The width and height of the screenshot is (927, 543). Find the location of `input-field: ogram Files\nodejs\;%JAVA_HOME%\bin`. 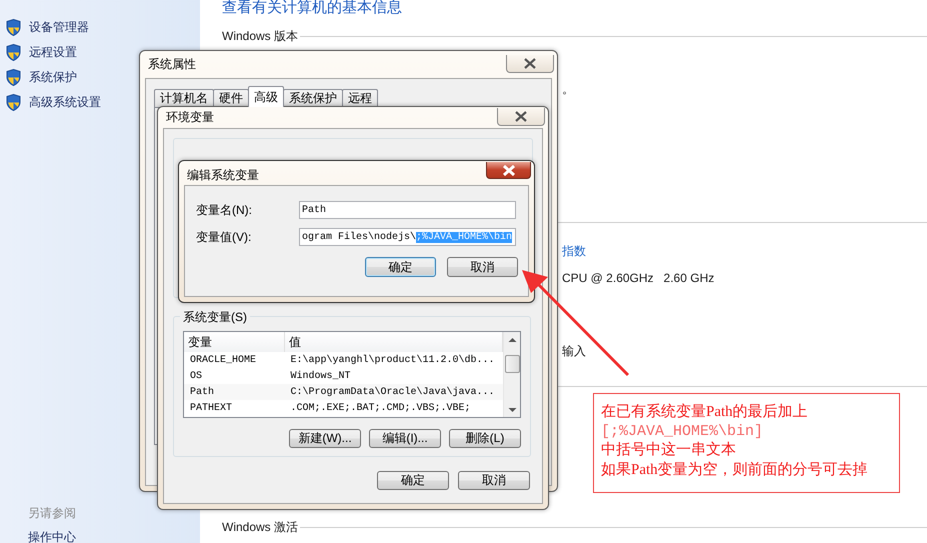

input-field: ogram Files\nodejs\;%JAVA_HOME%\bin is located at coordinates (407, 237).